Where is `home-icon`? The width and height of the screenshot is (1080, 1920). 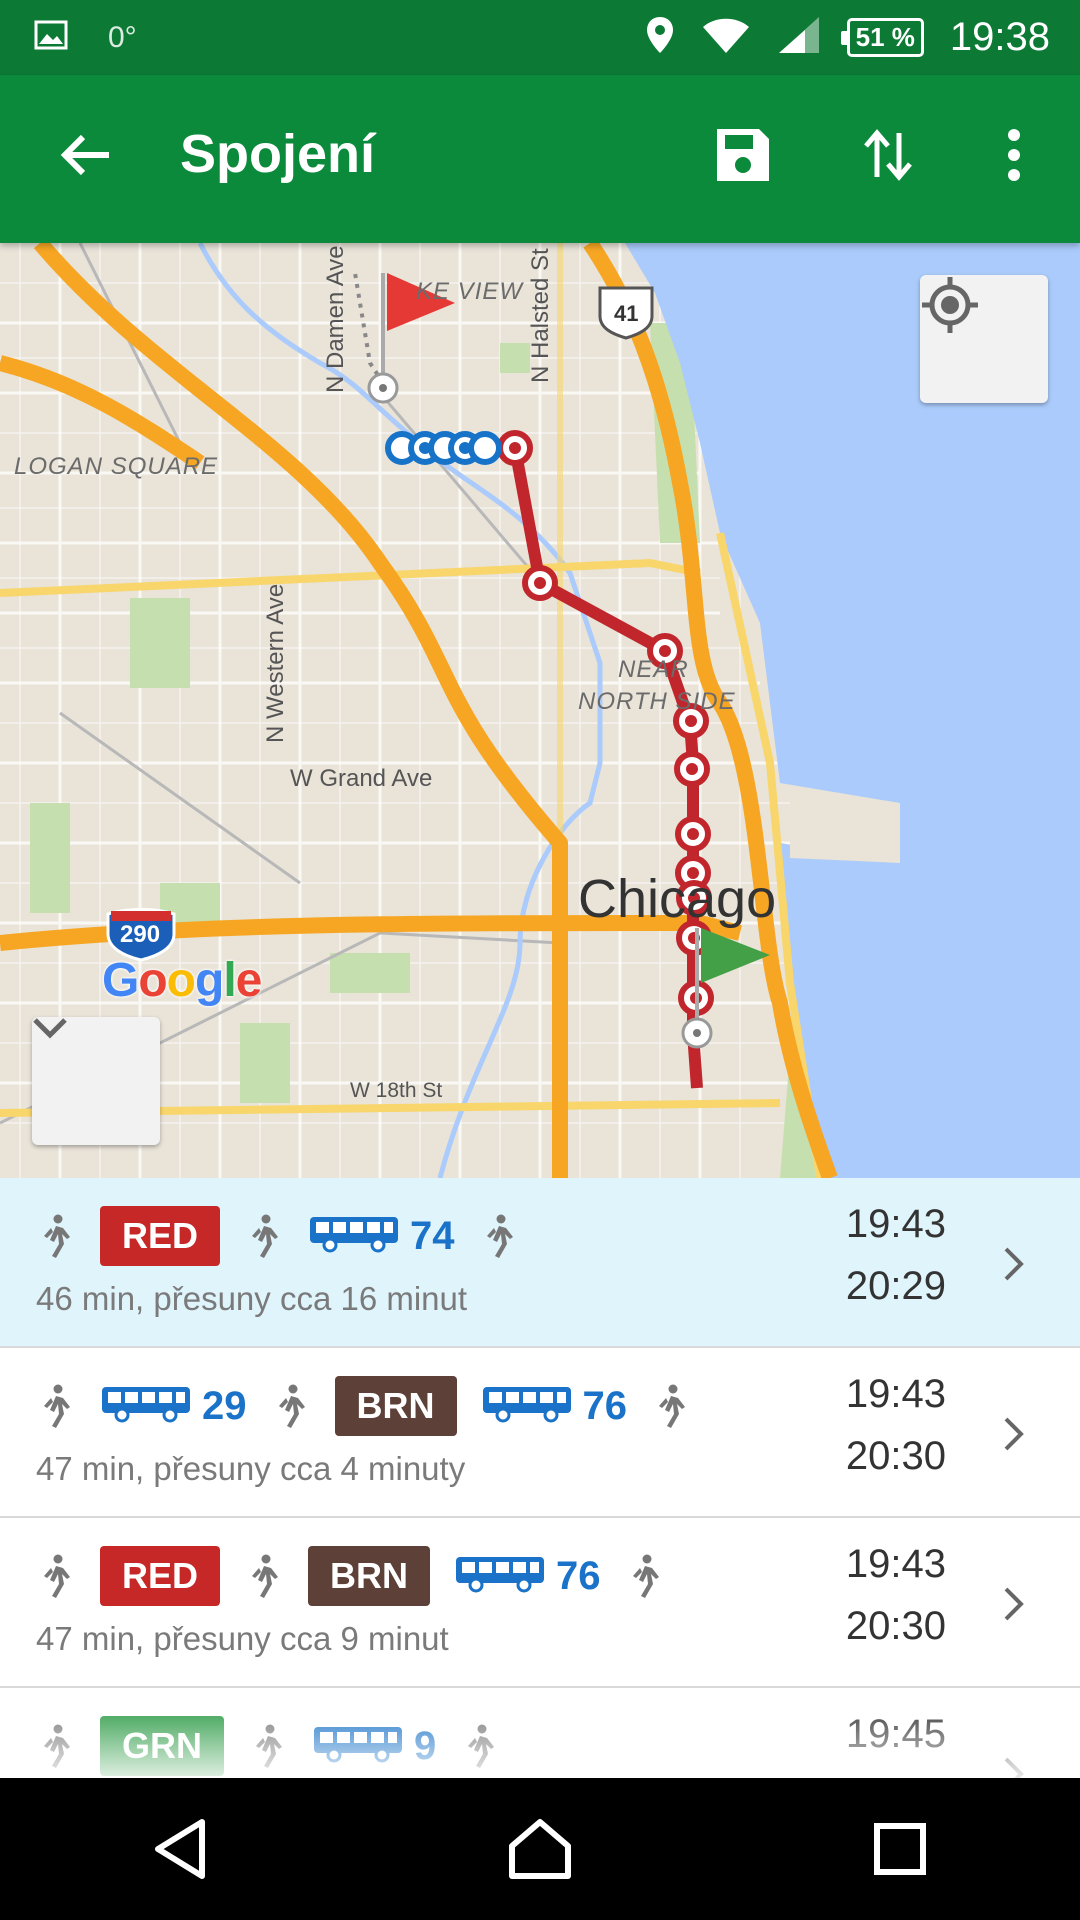
home-icon is located at coordinates (540, 1849).